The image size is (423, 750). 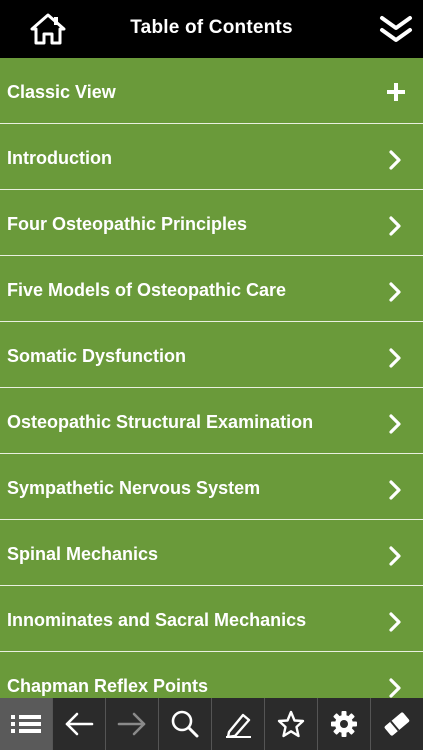 I want to click on double-chevron-down-icon, so click(x=396, y=29).